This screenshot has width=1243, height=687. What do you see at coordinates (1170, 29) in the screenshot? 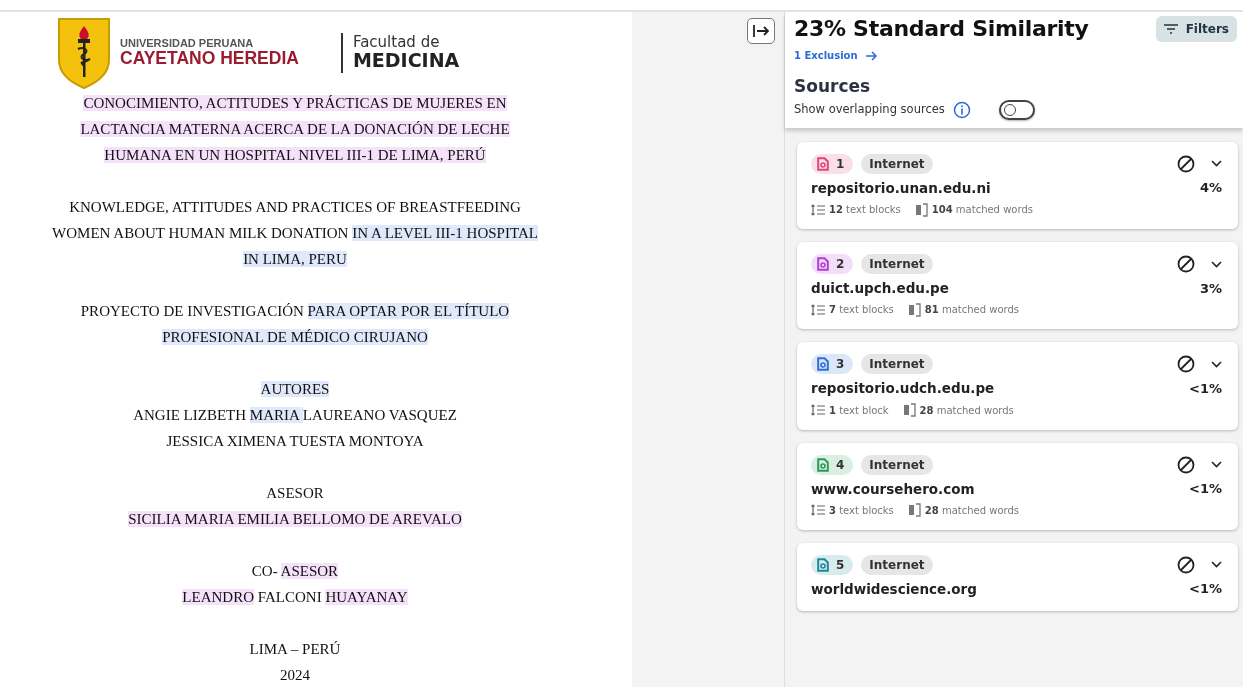
I see `filter-icon` at bounding box center [1170, 29].